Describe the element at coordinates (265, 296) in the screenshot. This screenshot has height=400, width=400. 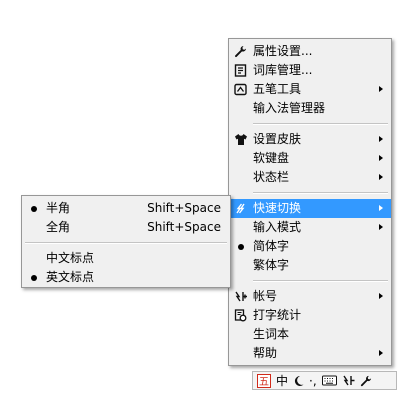
I see `menu-item-label: 帐号` at that location.